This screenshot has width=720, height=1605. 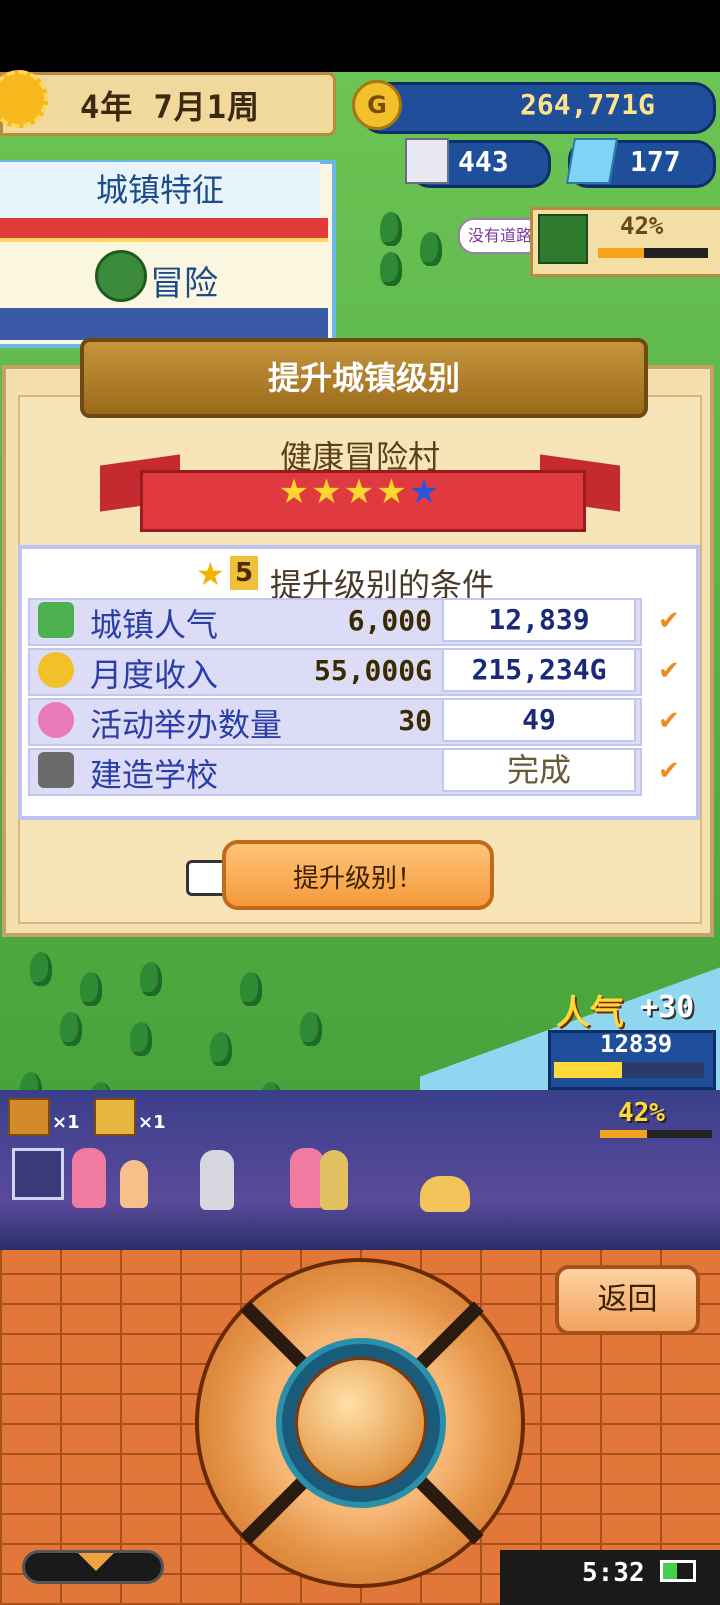 I want to click on level-up-button: 提升级别！, so click(x=358, y=875).